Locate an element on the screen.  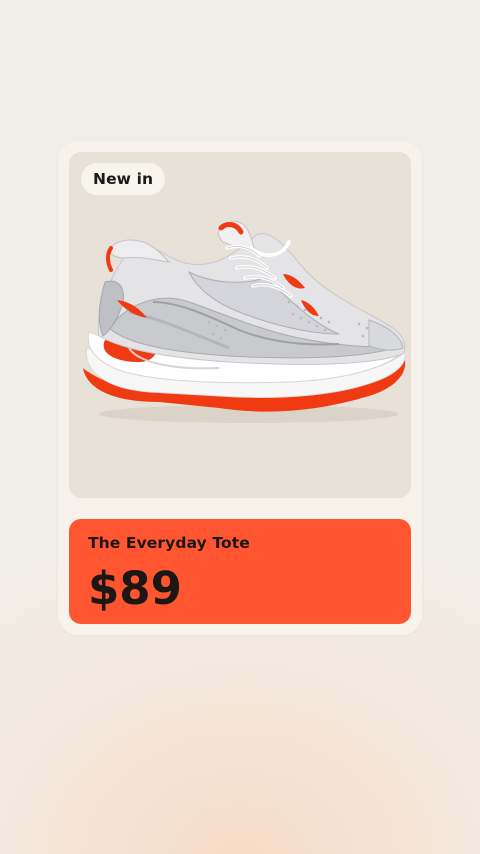
product-price: $89 is located at coordinates (135, 588).